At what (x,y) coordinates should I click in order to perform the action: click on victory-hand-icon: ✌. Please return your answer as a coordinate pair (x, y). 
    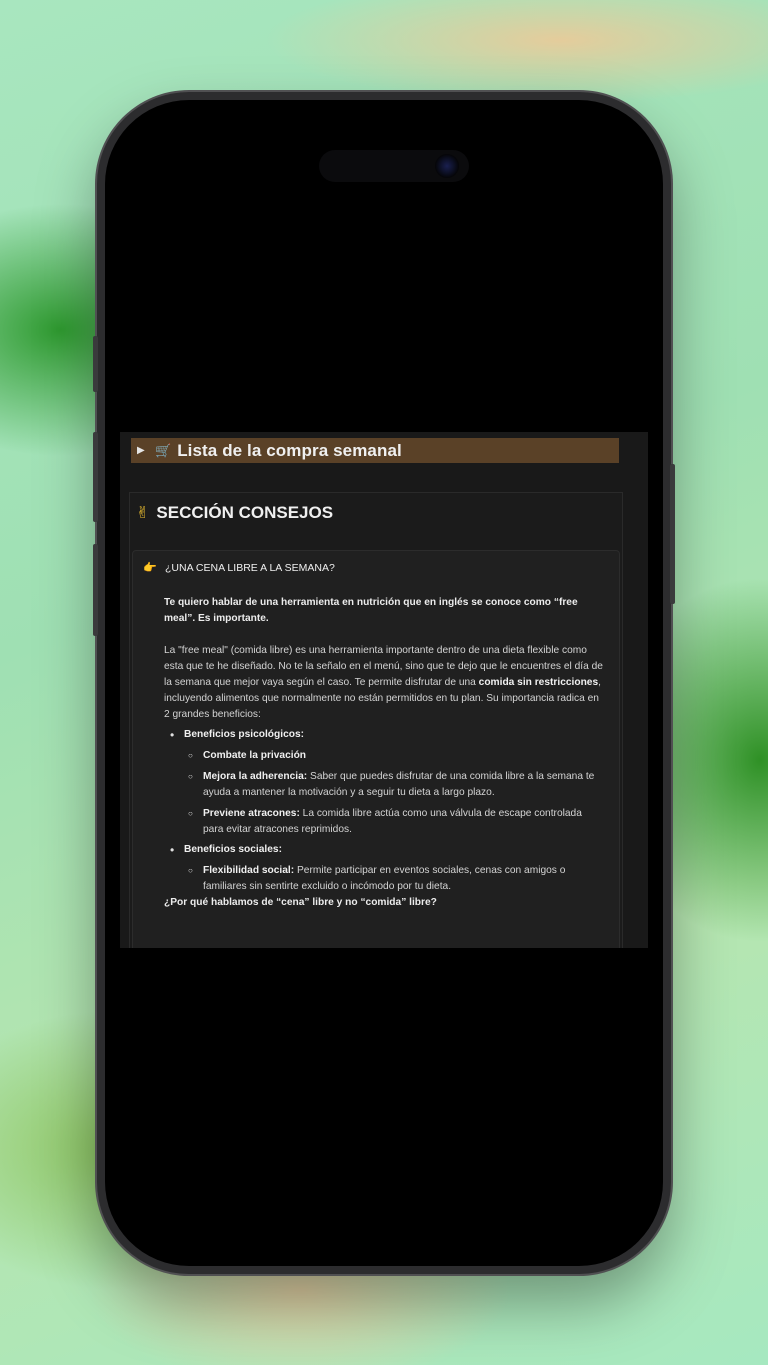
    Looking at the image, I should click on (143, 513).